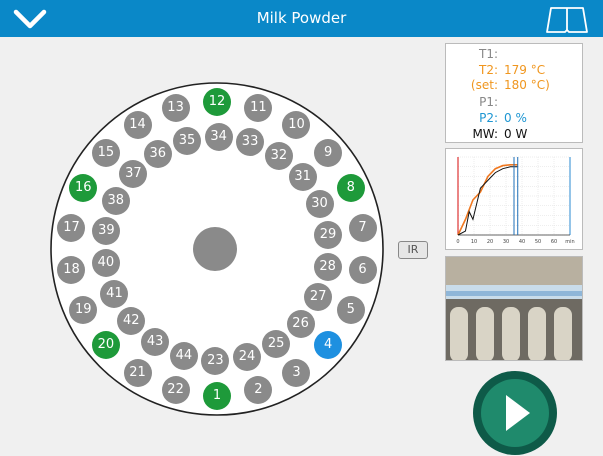  Describe the element at coordinates (318, 296) in the screenshot. I see `sample-position-27: 27` at that location.